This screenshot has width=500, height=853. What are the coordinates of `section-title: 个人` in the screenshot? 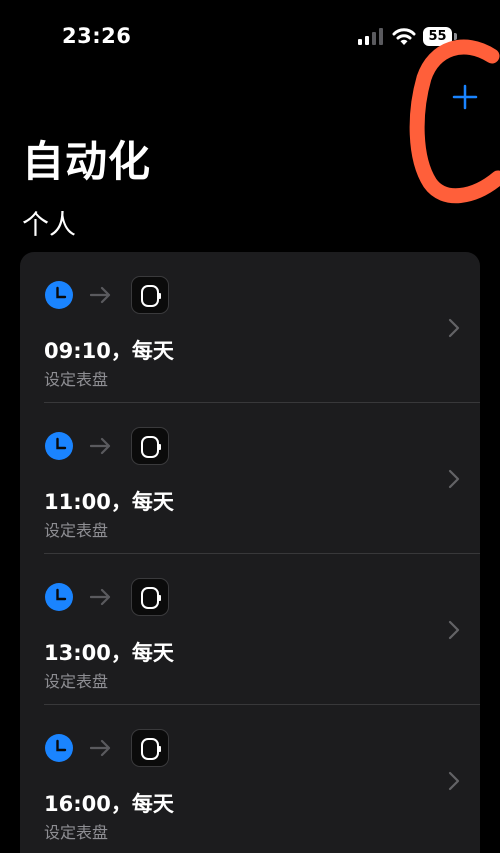 It's located at (49, 225).